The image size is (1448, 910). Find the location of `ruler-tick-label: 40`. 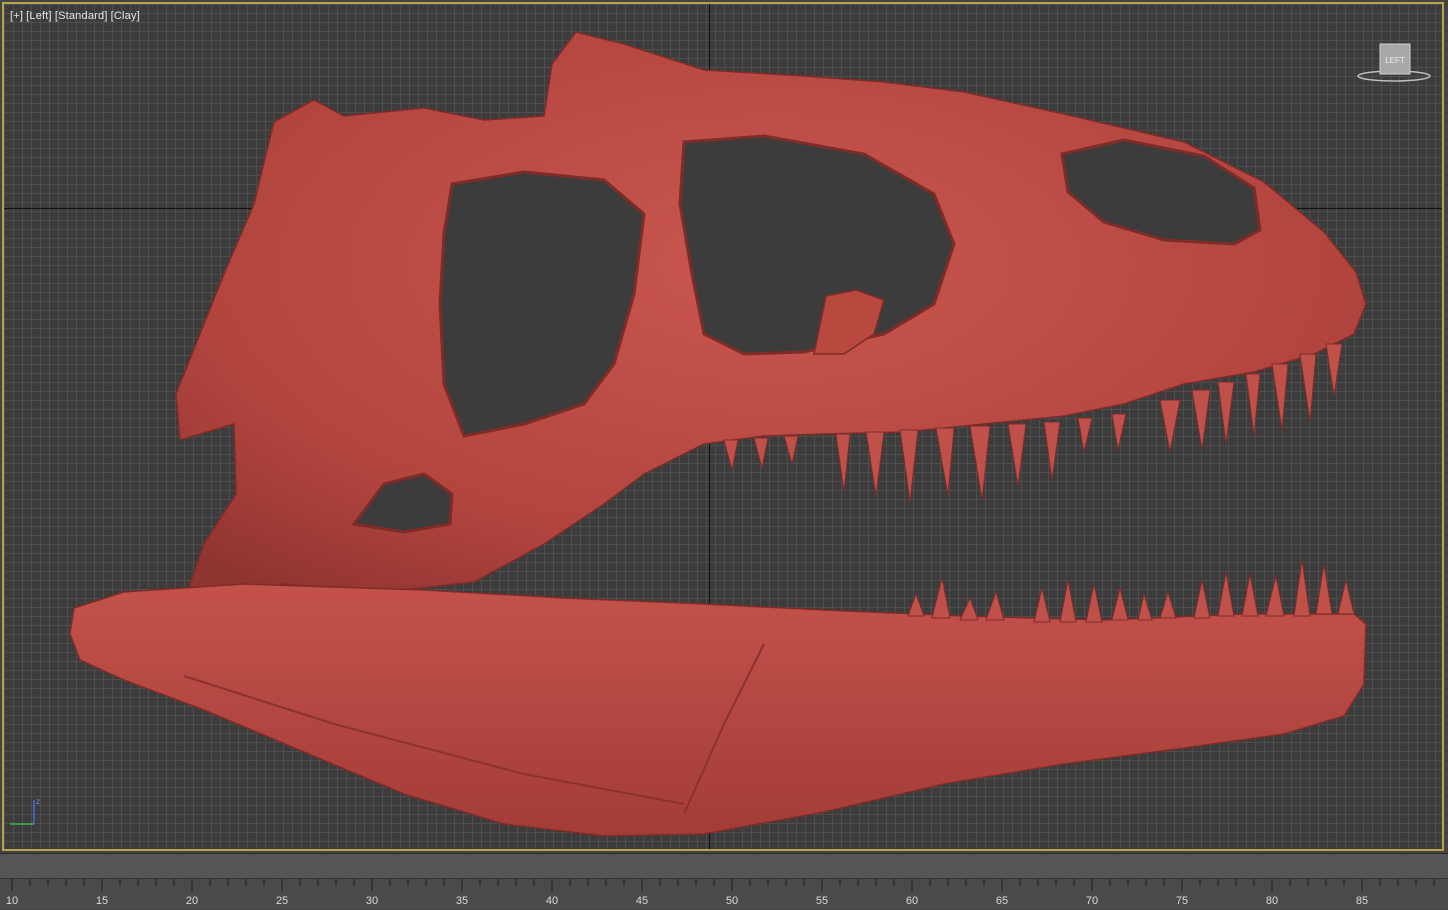

ruler-tick-label: 40 is located at coordinates (552, 901).